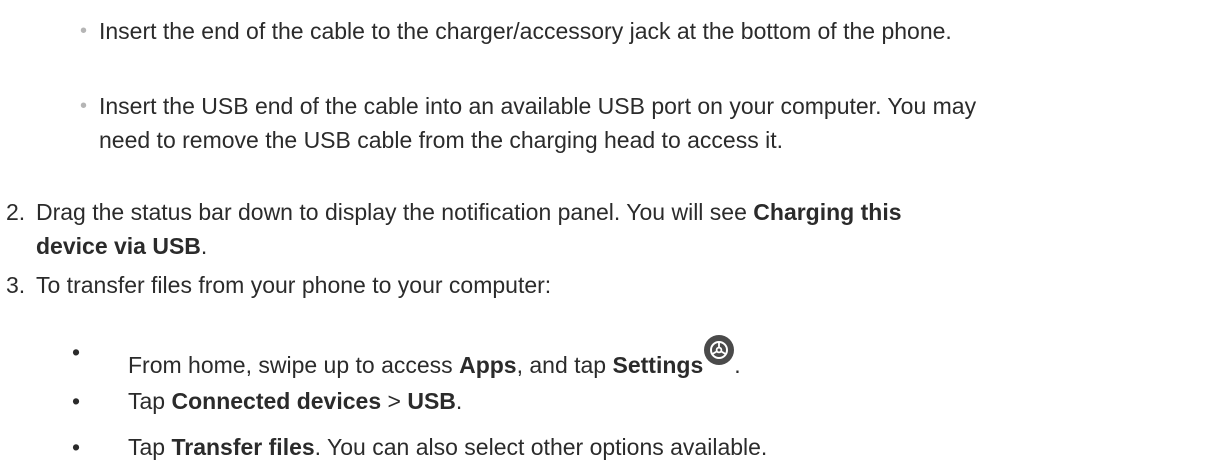 The height and width of the screenshot is (471, 1230). What do you see at coordinates (118, 246) in the screenshot?
I see `bold-term-device-via-usb: device via USB` at bounding box center [118, 246].